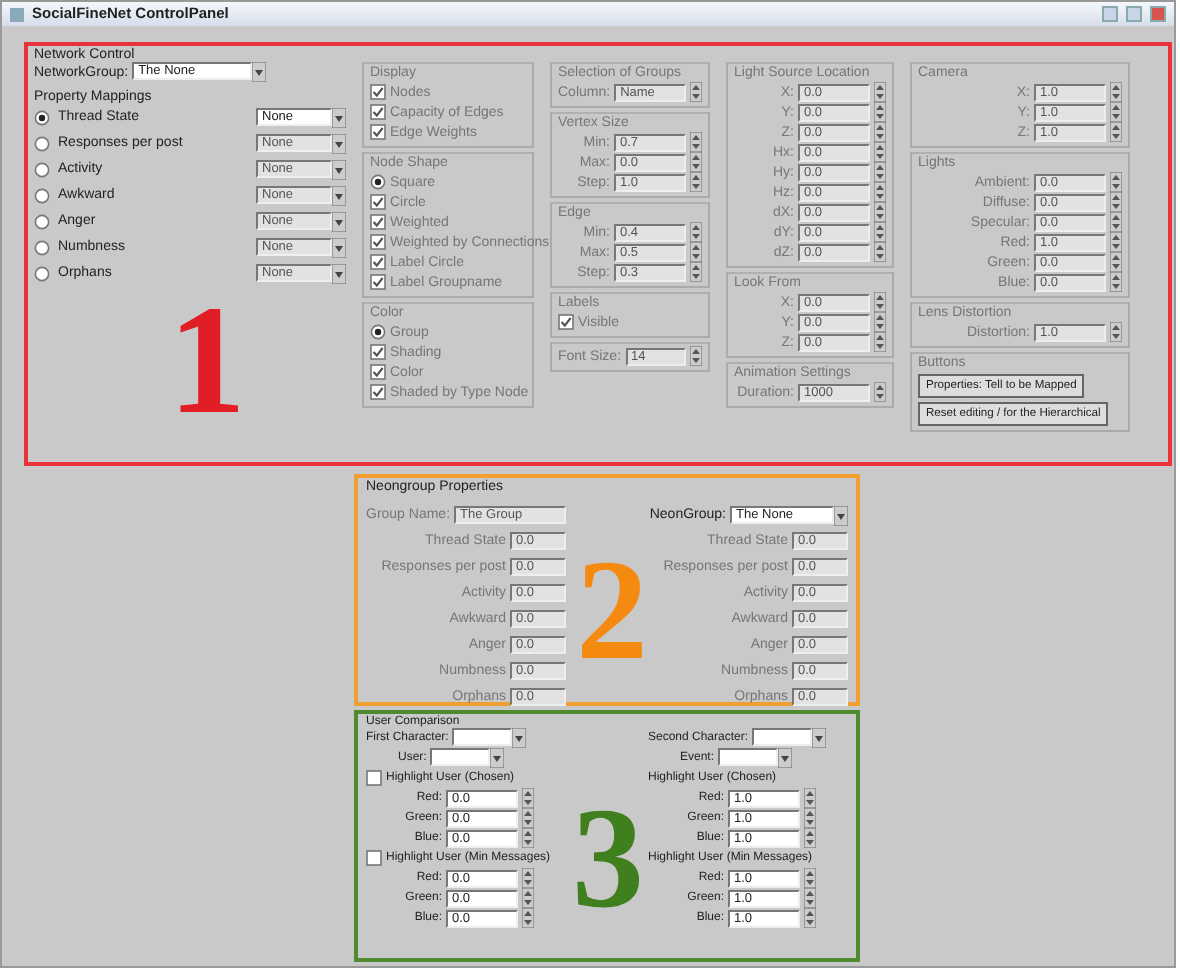  I want to click on overlay-number: 3, so click(608, 858).